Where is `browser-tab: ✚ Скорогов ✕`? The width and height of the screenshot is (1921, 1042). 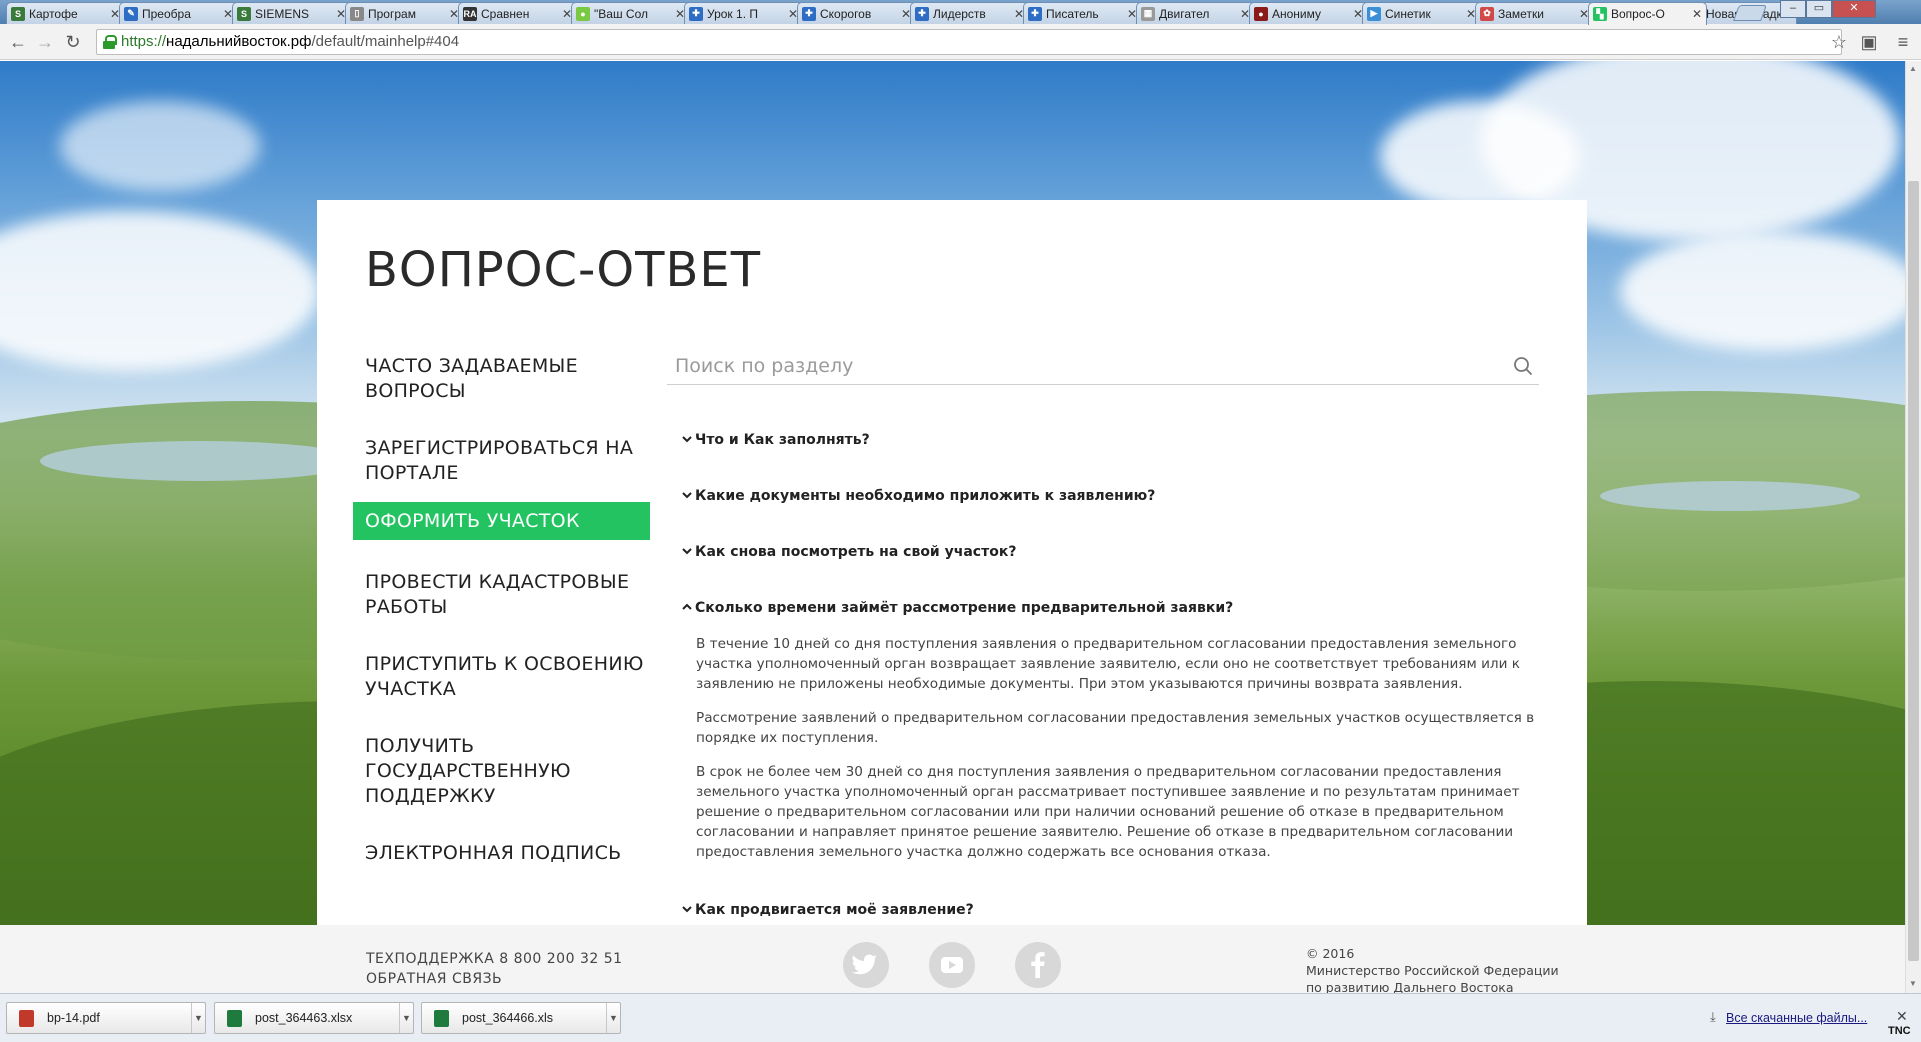
browser-tab: ✚ Скорогов ✕ is located at coordinates (856, 13).